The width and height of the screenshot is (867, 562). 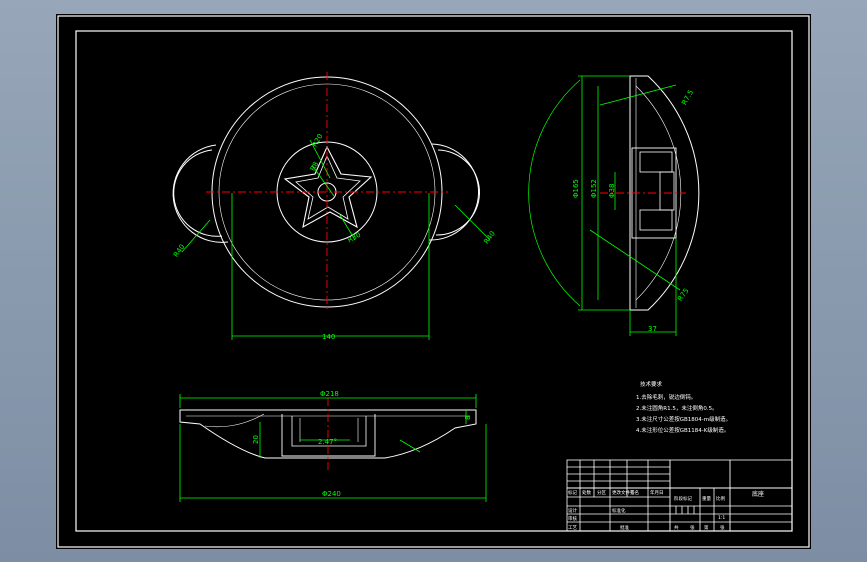 I want to click on tb-label-no: 第, so click(x=706, y=527).